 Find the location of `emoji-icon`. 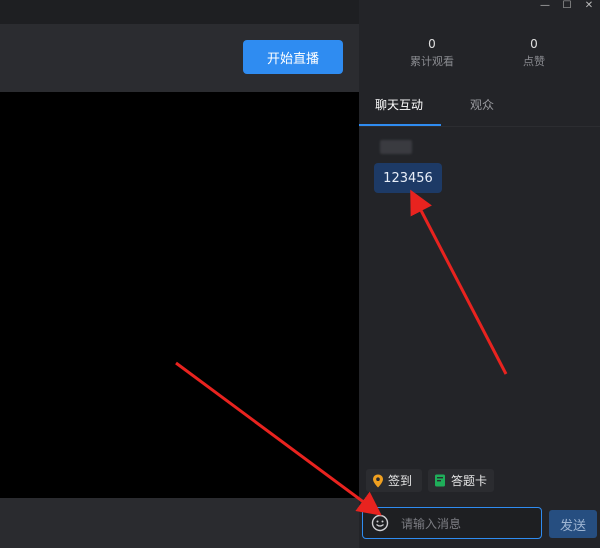

emoji-icon is located at coordinates (380, 523).